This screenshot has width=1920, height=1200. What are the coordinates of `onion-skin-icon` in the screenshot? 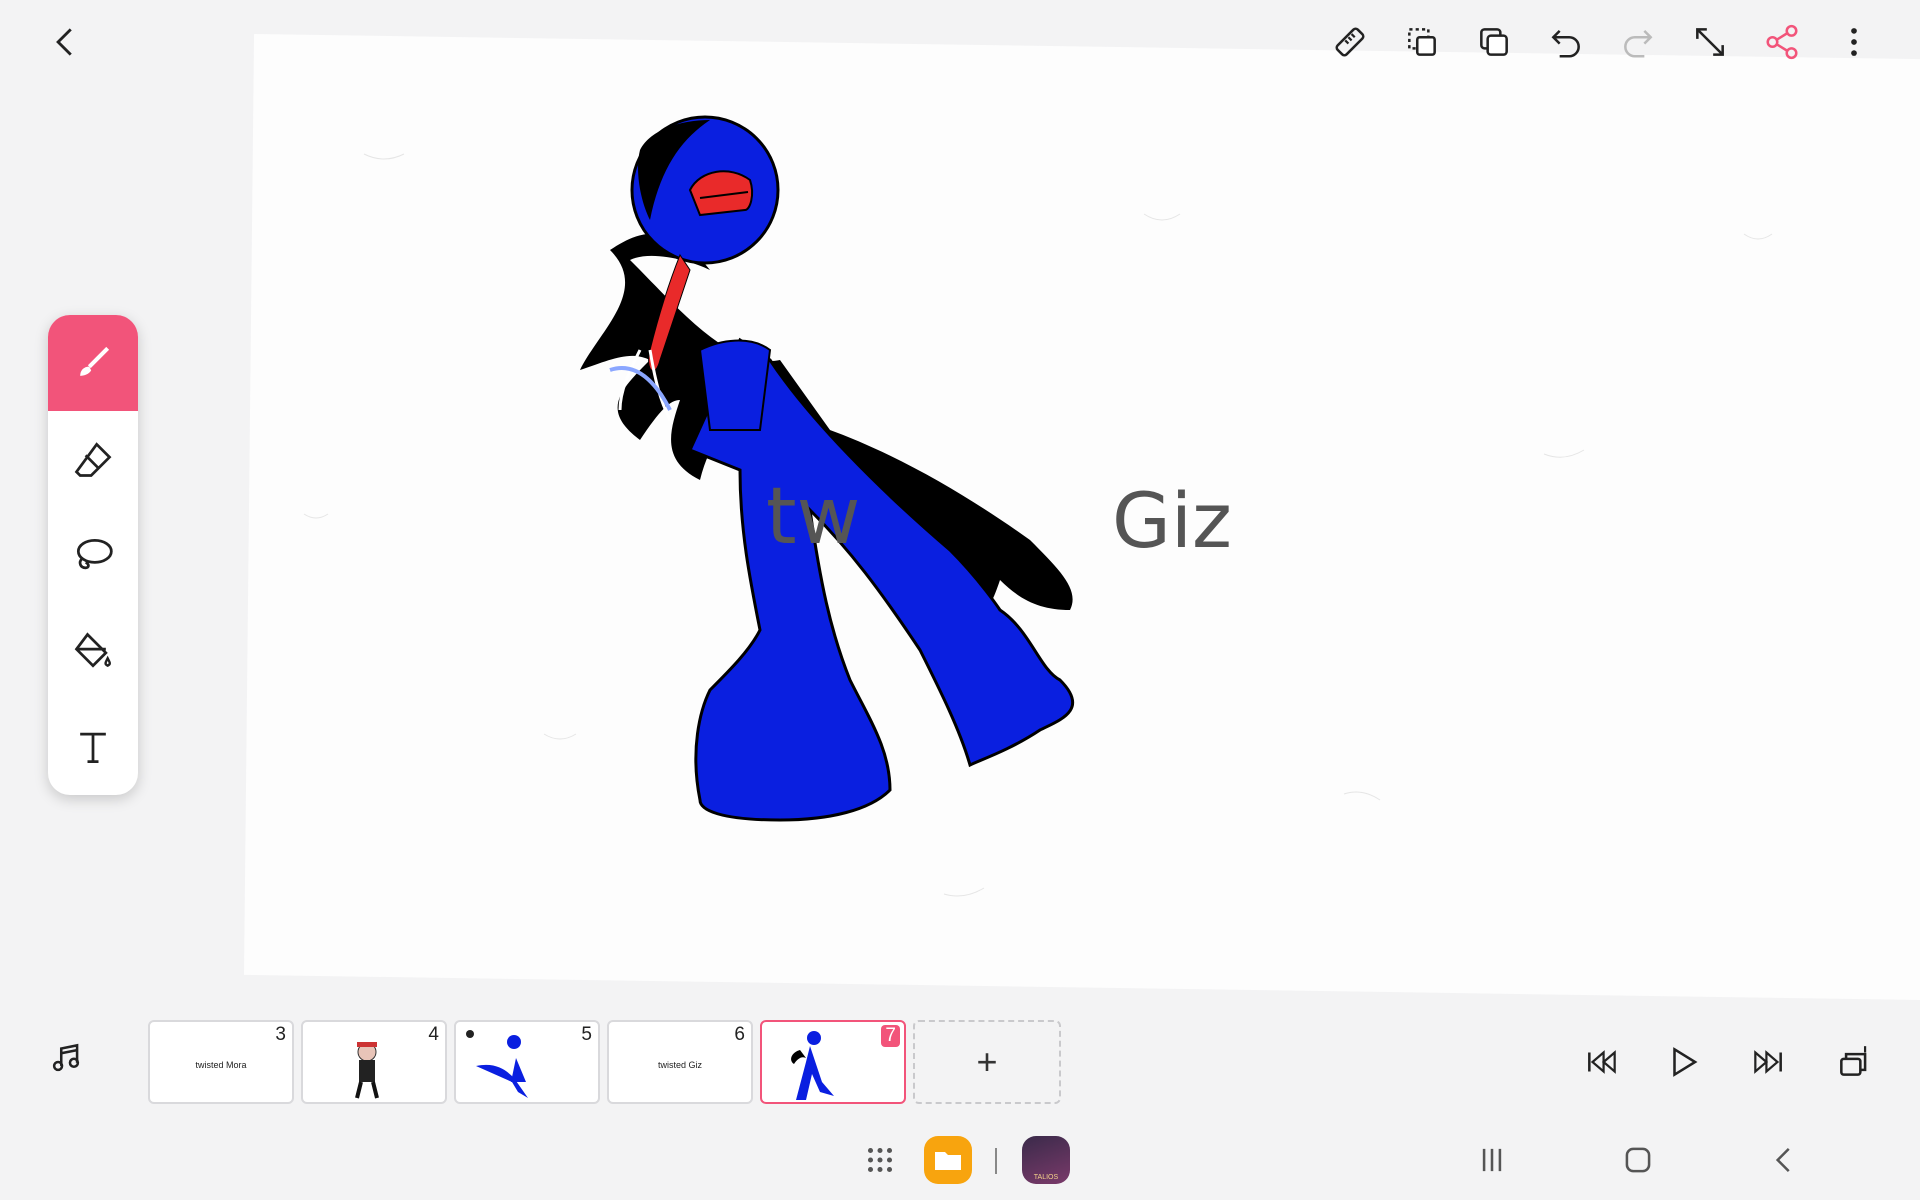 It's located at (1853, 1061).